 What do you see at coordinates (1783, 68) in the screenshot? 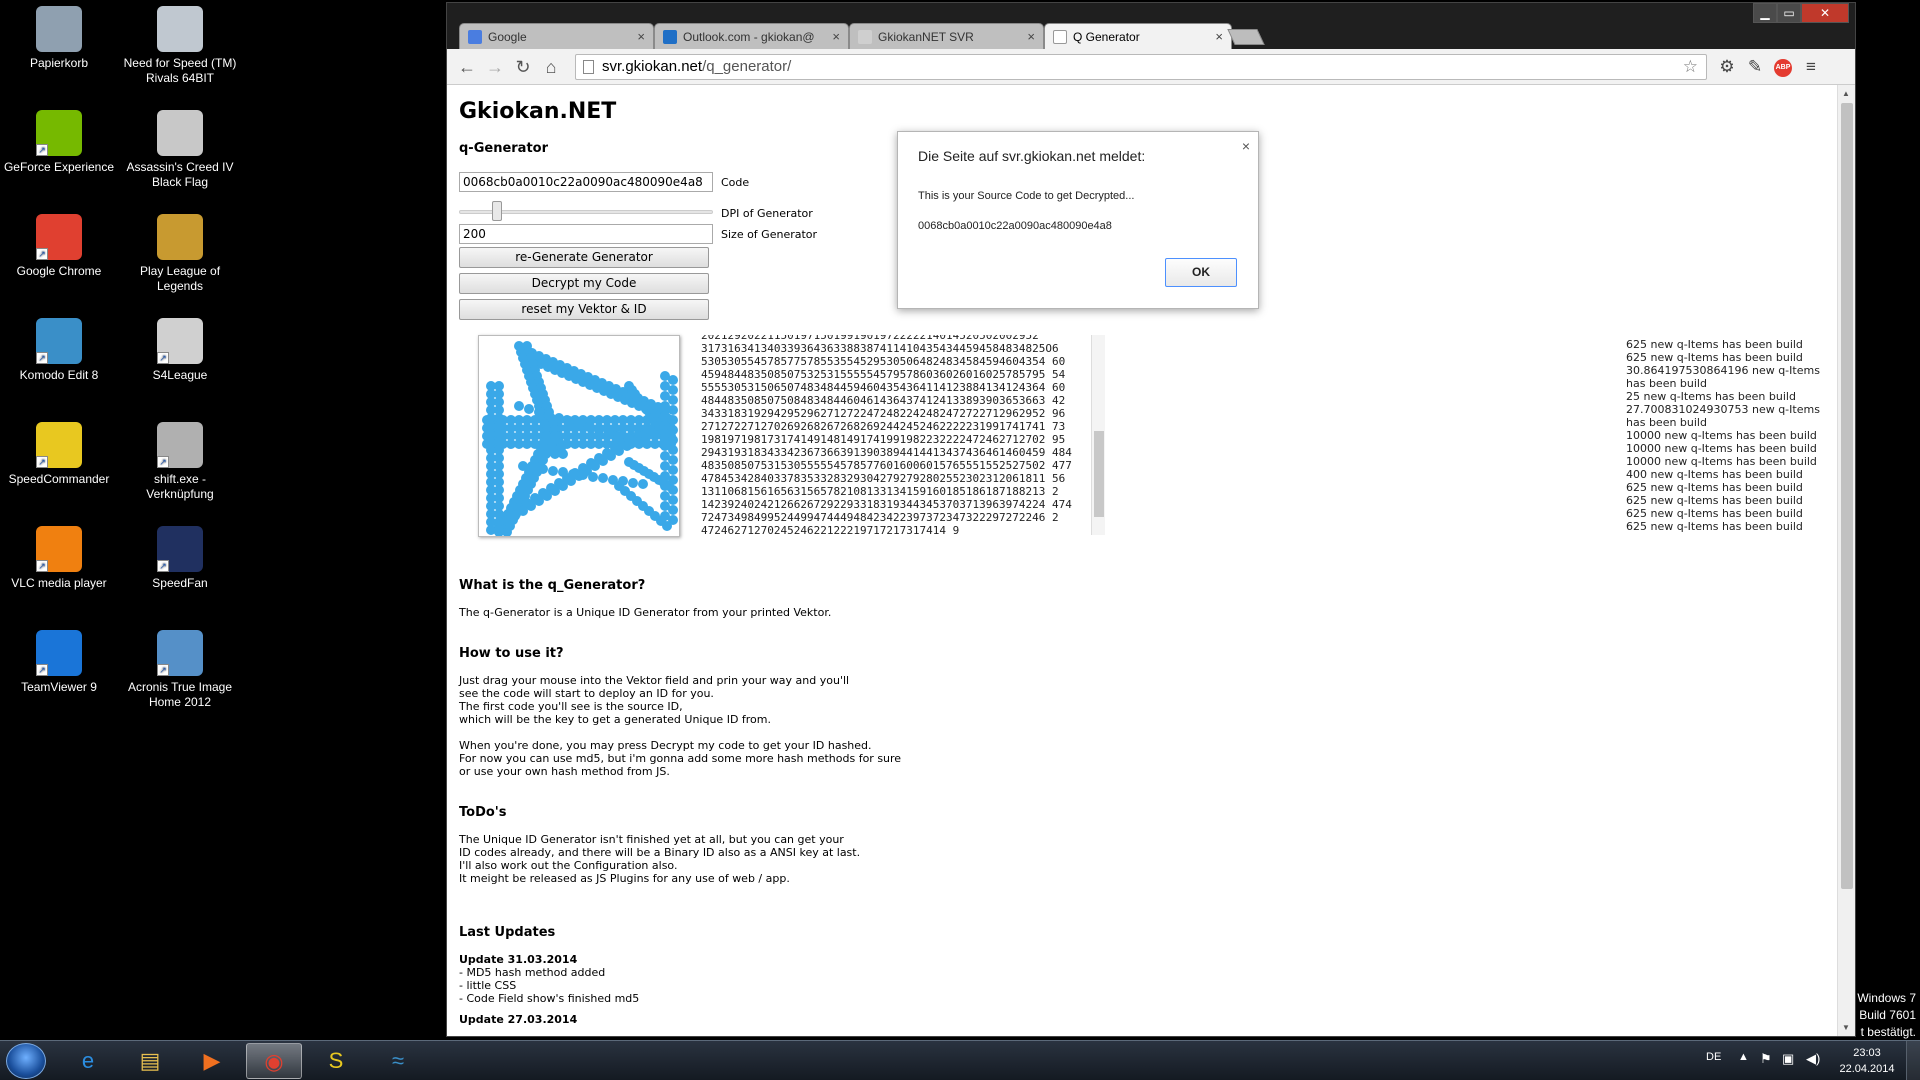
I see `adblock-plus-icon: ABP` at bounding box center [1783, 68].